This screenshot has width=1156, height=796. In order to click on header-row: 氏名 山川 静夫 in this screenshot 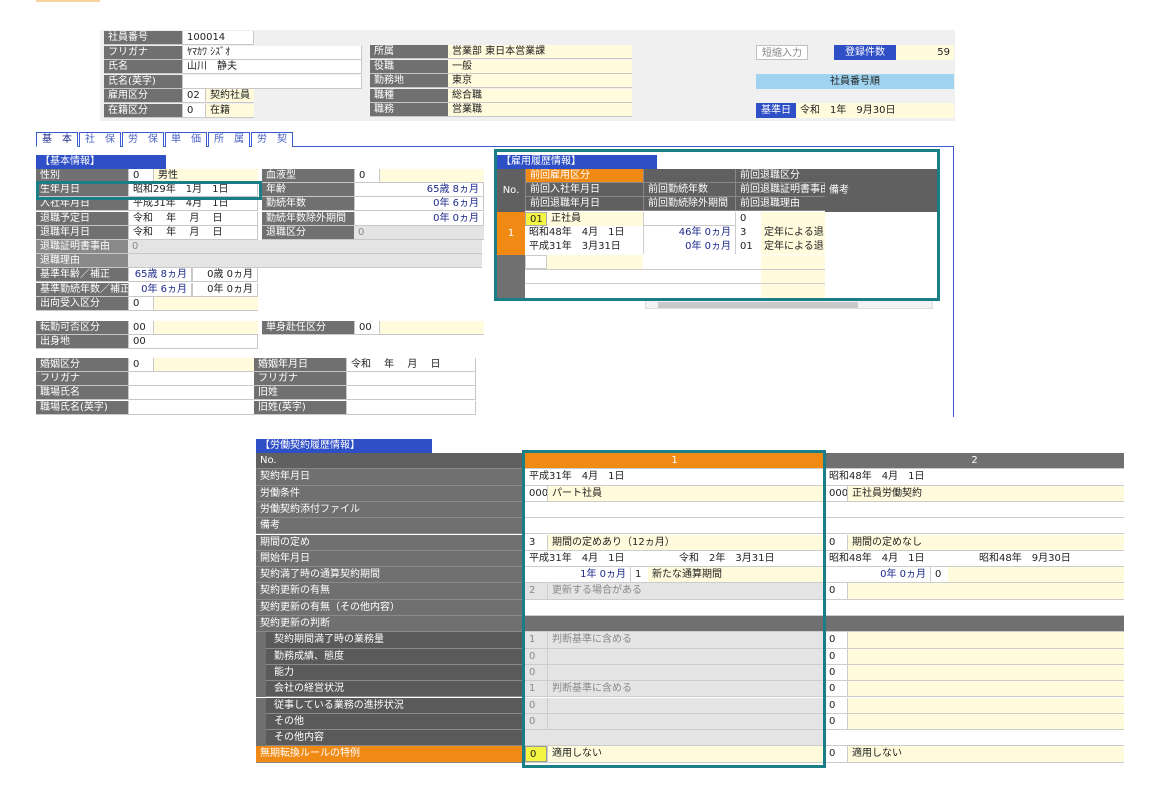, I will do `click(233, 67)`.